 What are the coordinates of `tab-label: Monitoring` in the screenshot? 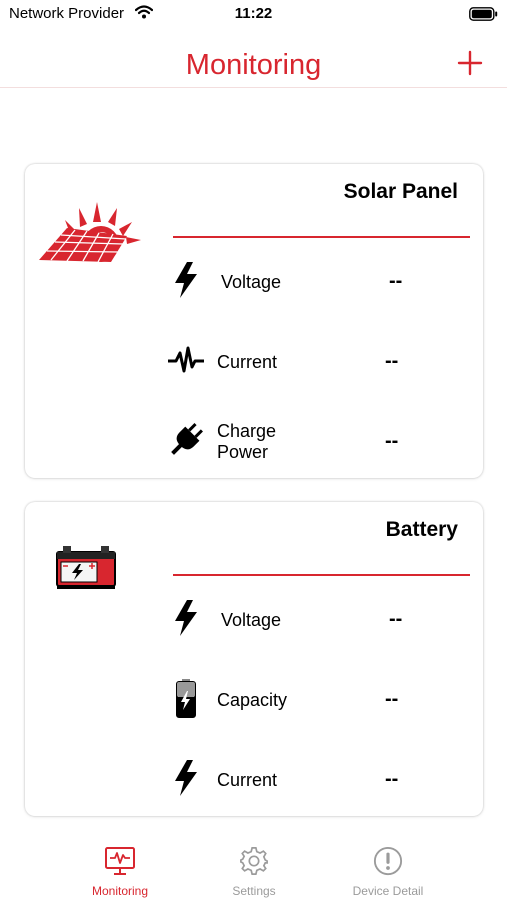 It's located at (120, 891).